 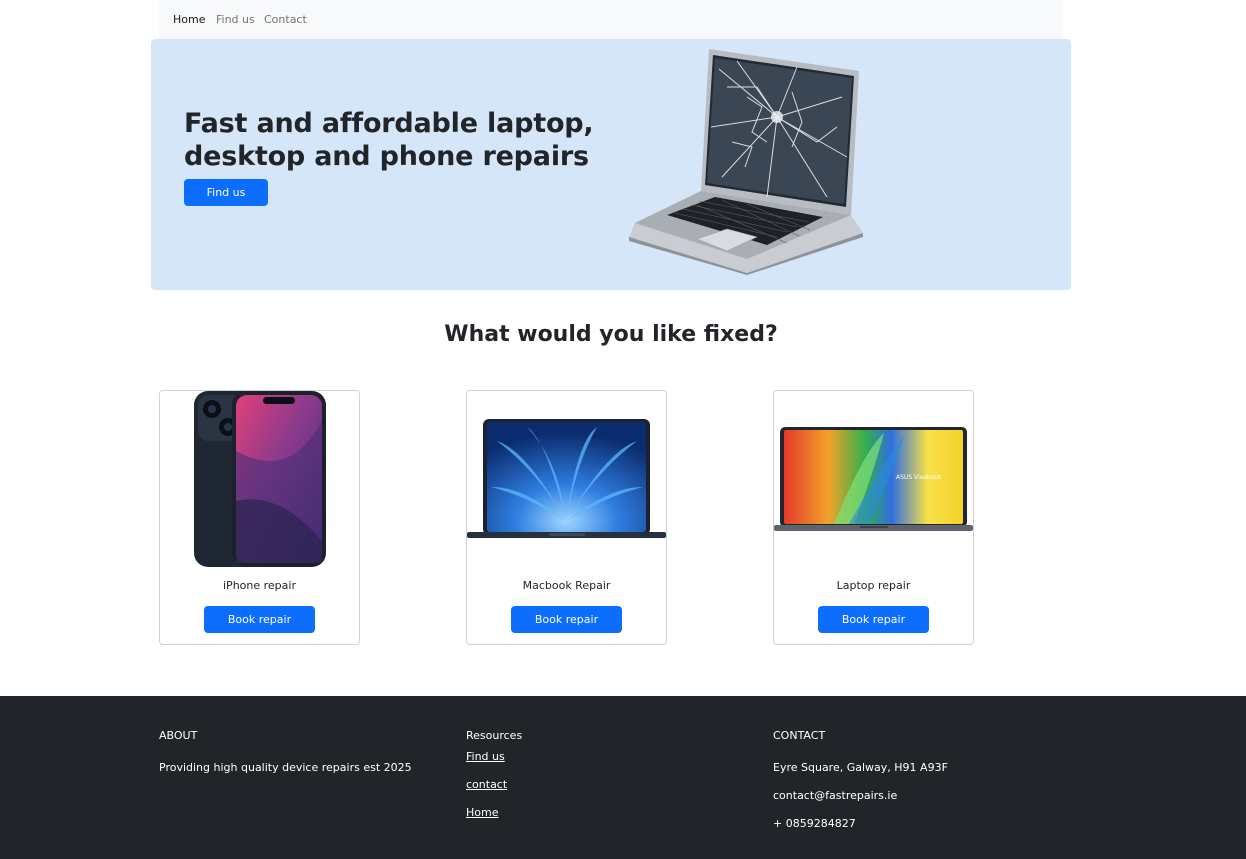 I want to click on book-repair-button-laptop: Book repair, so click(x=873, y=619).